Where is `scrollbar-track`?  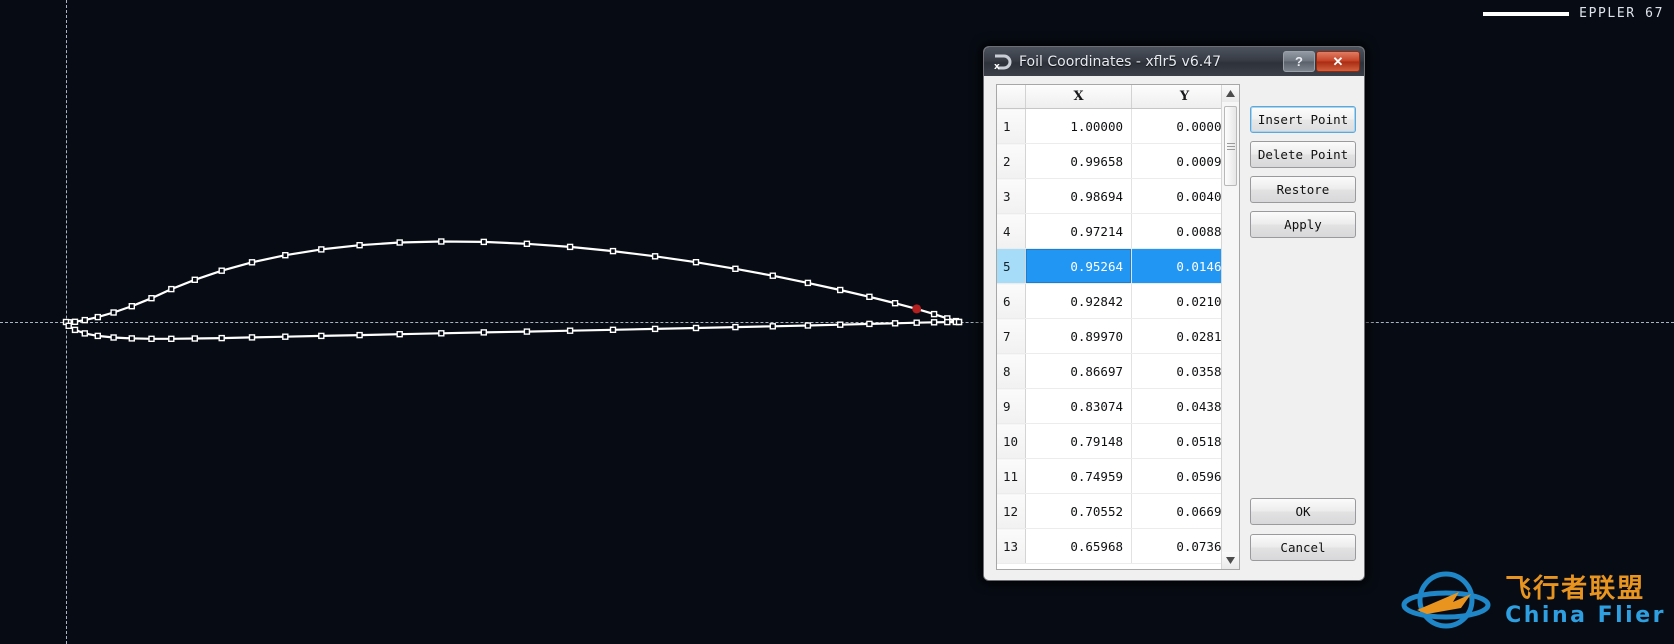
scrollbar-track is located at coordinates (1230, 327).